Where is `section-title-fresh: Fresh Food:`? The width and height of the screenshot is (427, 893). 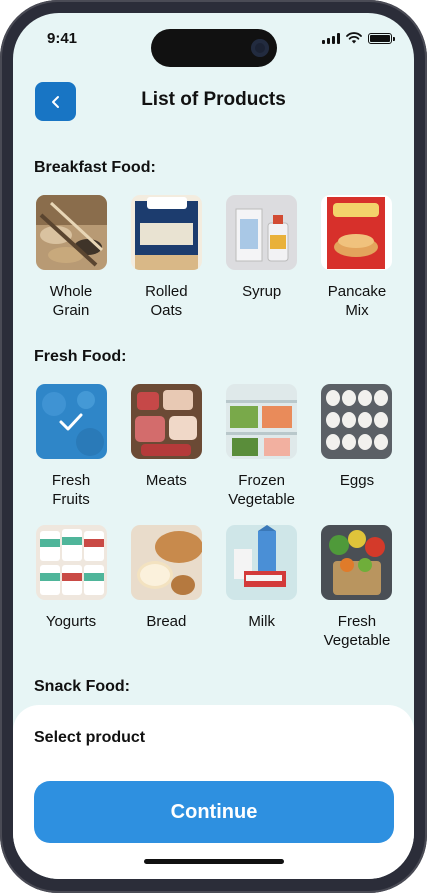 section-title-fresh: Fresh Food: is located at coordinates (80, 356).